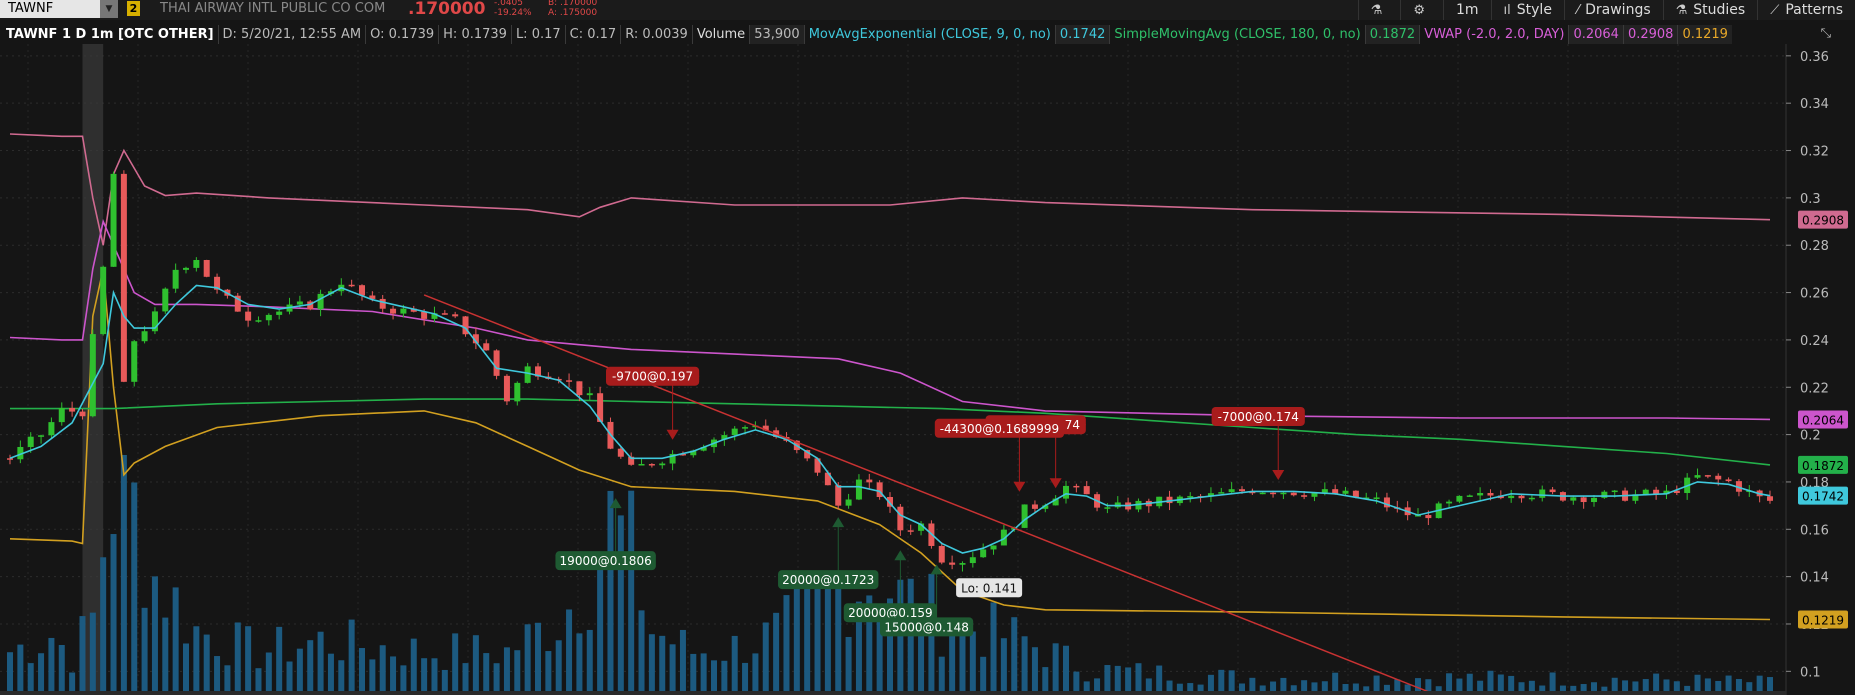 The height and width of the screenshot is (695, 1855). I want to click on y-axis-tick-label: 0.2, so click(1810, 436).